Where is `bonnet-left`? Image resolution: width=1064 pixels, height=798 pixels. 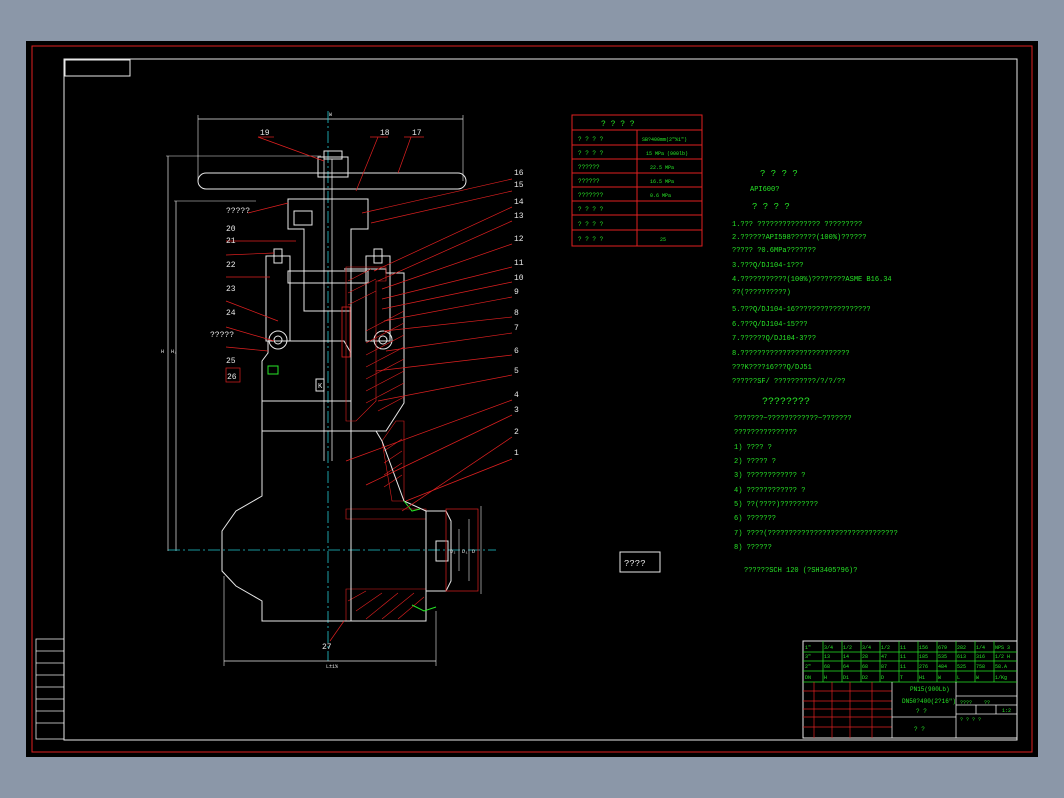
bonnet-left is located at coordinates (306, 371).